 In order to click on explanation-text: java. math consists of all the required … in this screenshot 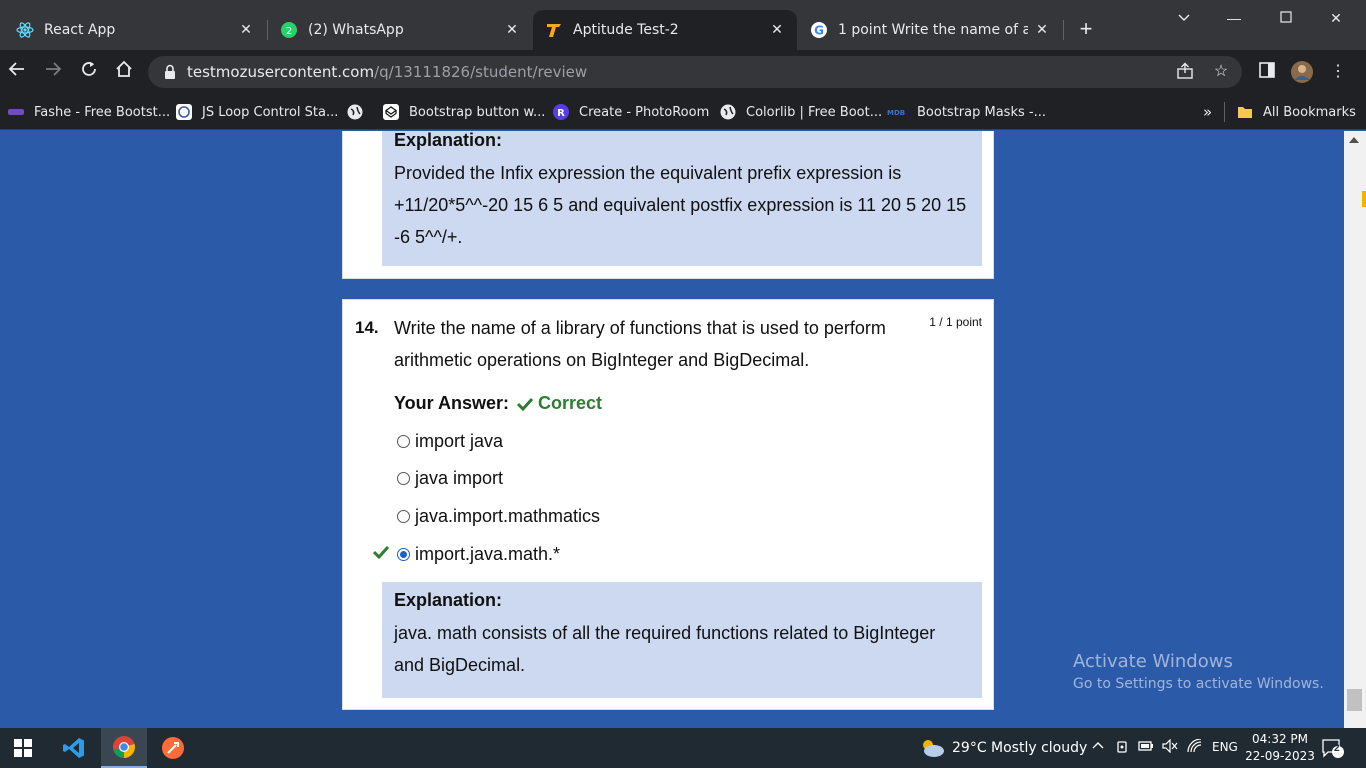, I will do `click(665, 649)`.